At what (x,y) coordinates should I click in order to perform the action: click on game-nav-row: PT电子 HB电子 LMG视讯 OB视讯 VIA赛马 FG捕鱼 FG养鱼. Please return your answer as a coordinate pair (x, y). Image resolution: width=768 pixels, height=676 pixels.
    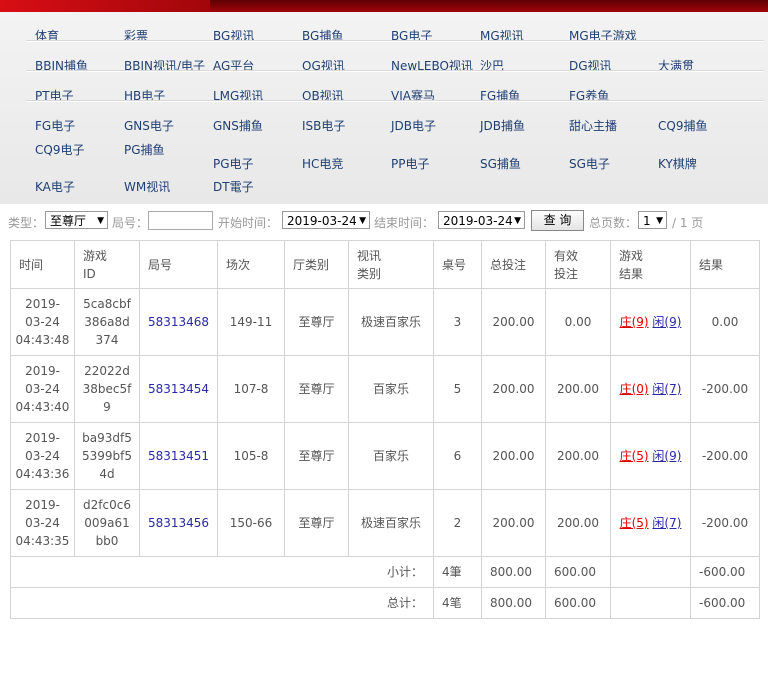
    Looking at the image, I should click on (384, 87).